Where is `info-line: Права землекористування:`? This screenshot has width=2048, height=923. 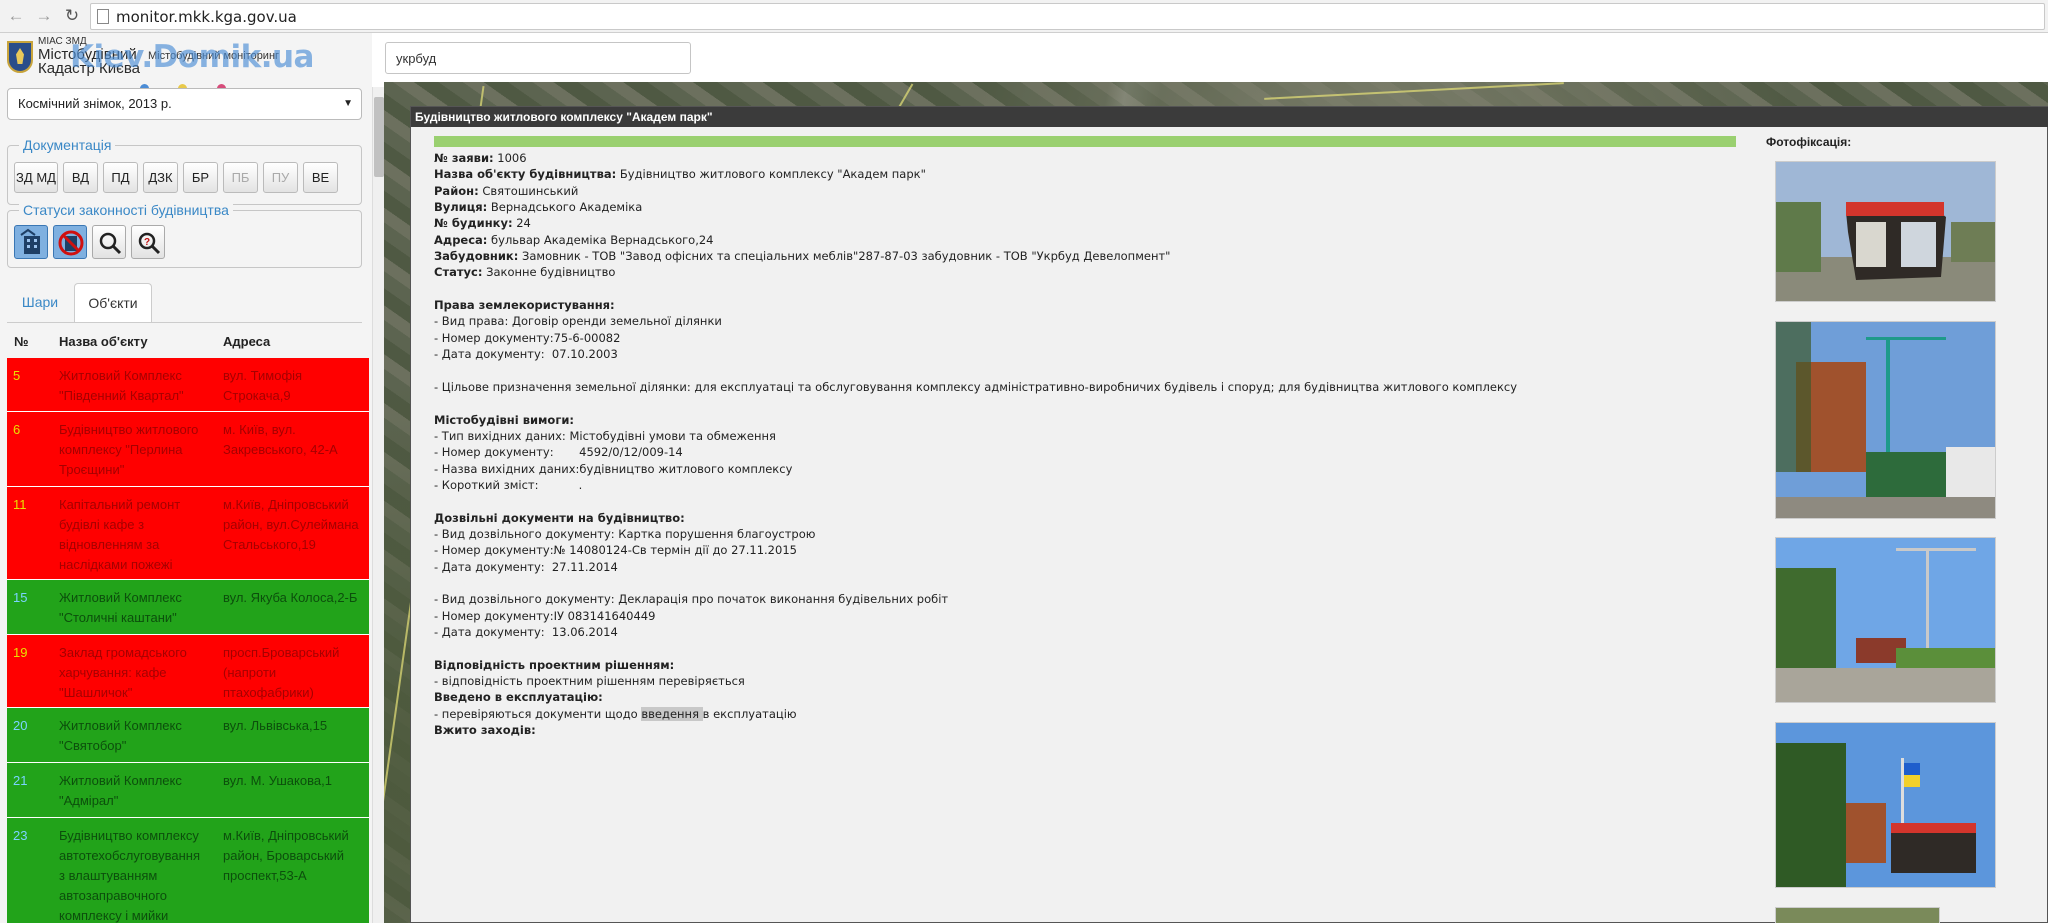
info-line: Права землекористування: is located at coordinates (1074, 305).